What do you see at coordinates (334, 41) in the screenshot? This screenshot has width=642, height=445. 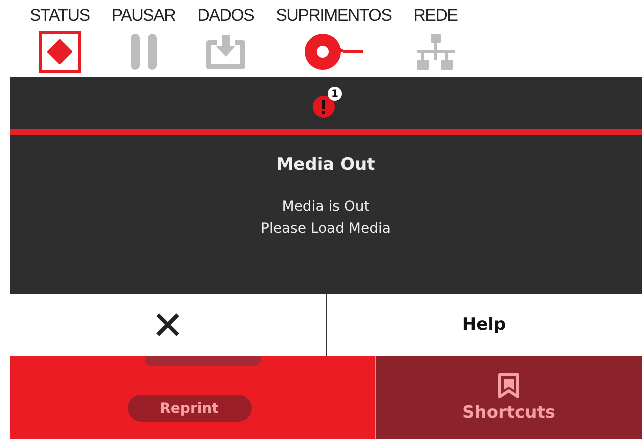 I see `tab: SUPRIMENTOS` at bounding box center [334, 41].